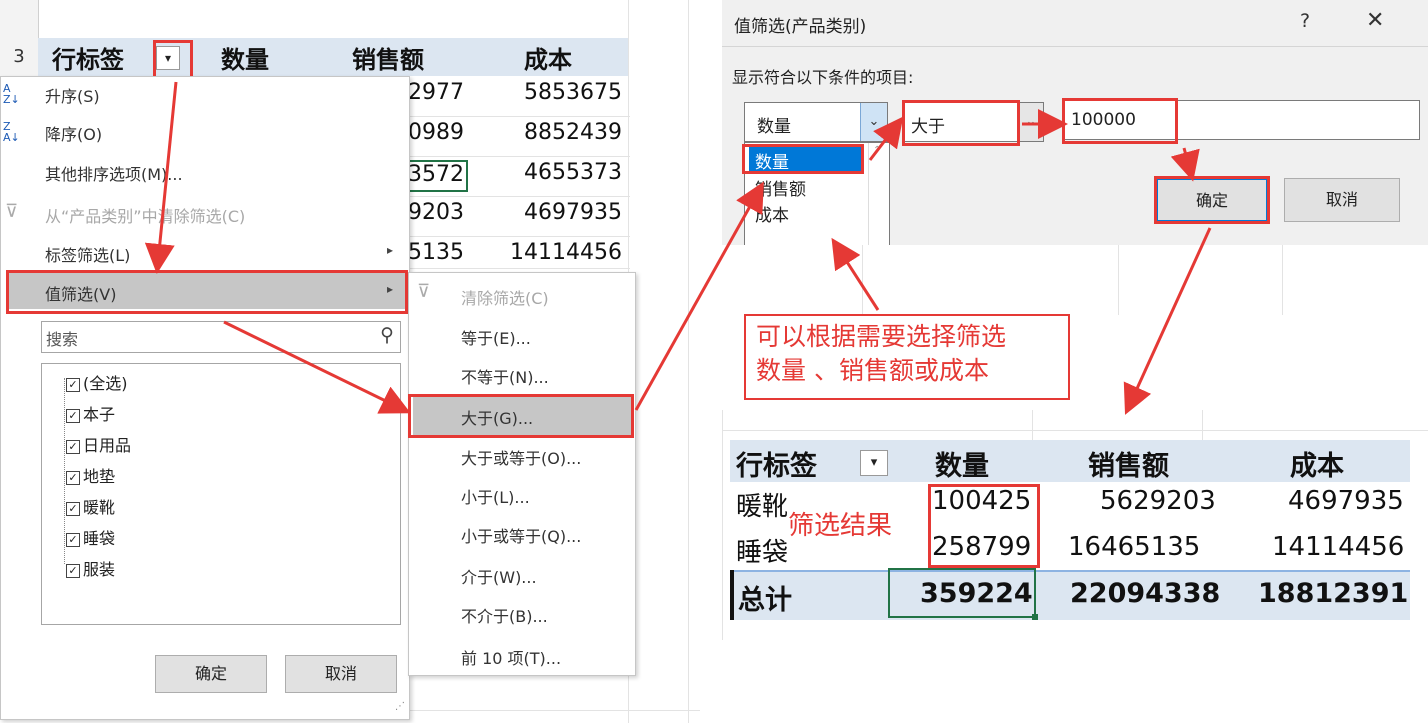 The image size is (1428, 723). Describe the element at coordinates (161, 177) in the screenshot. I see `arrow-dropdown-to-value-filter` at that location.